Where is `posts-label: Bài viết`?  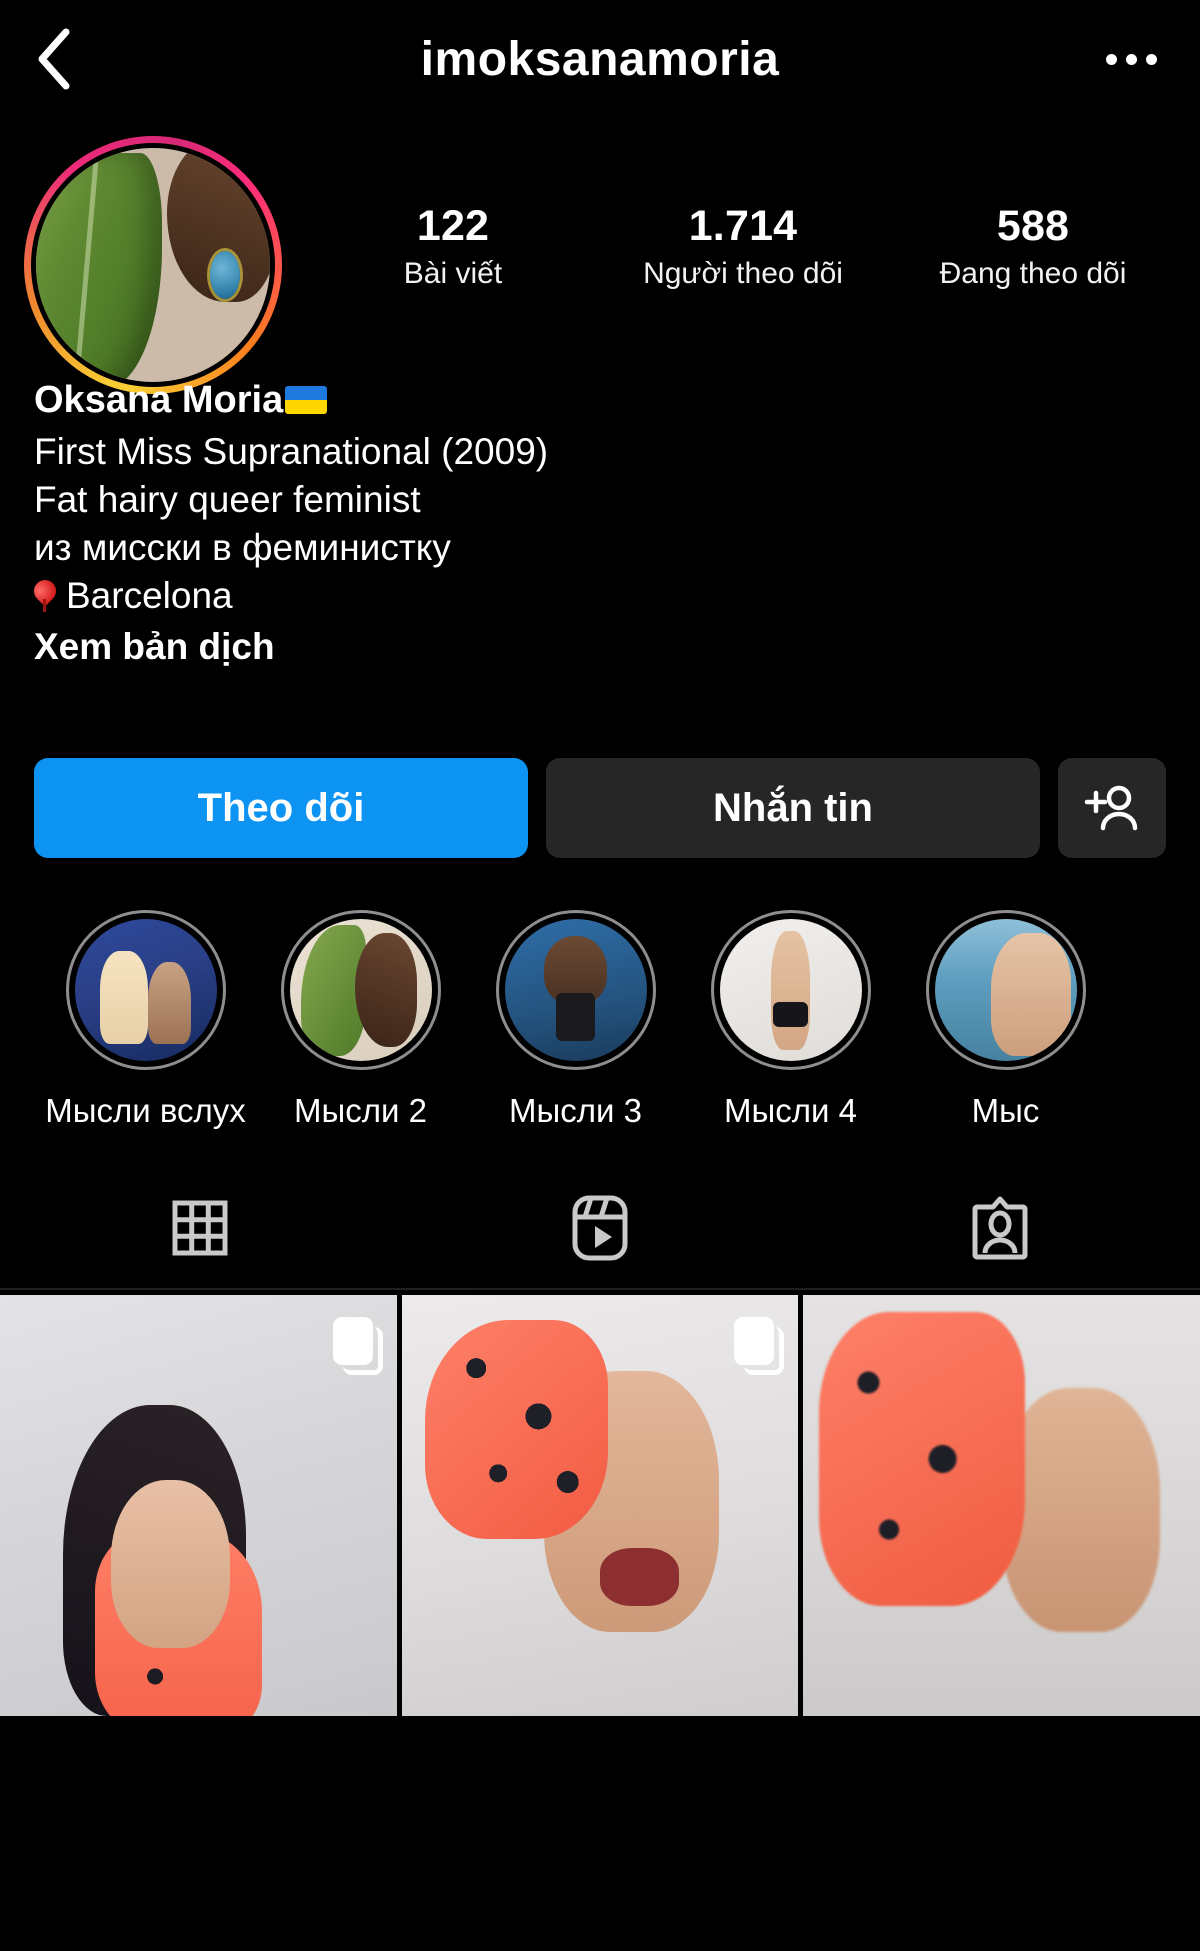 posts-label: Bài viết is located at coordinates (453, 274).